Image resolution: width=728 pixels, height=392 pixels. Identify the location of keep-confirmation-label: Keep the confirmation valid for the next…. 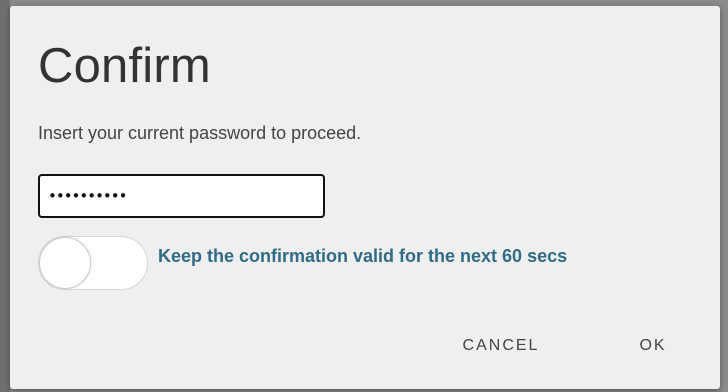
(418, 256).